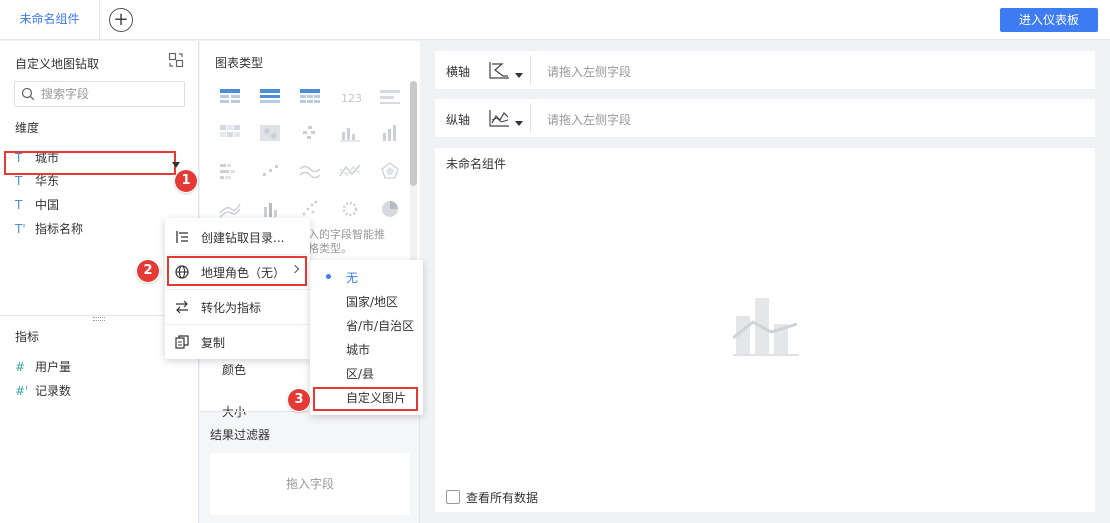  I want to click on field-context-menu: 创建钻取目录... 地理角色（无） 转化为指标 复制, so click(237, 288).